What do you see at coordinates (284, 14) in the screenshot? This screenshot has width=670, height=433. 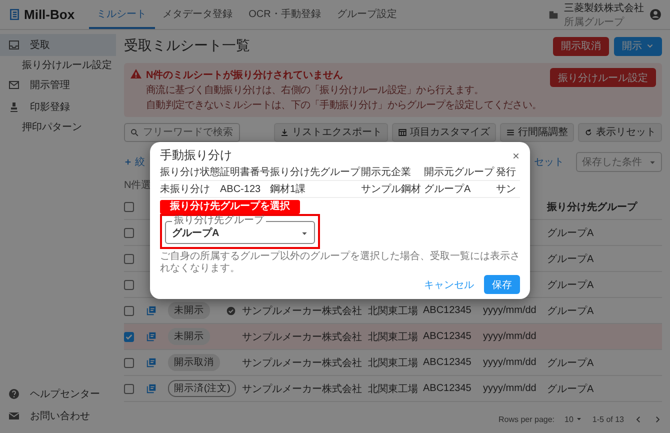 I see `nav-tab: OCR・手動登録` at bounding box center [284, 14].